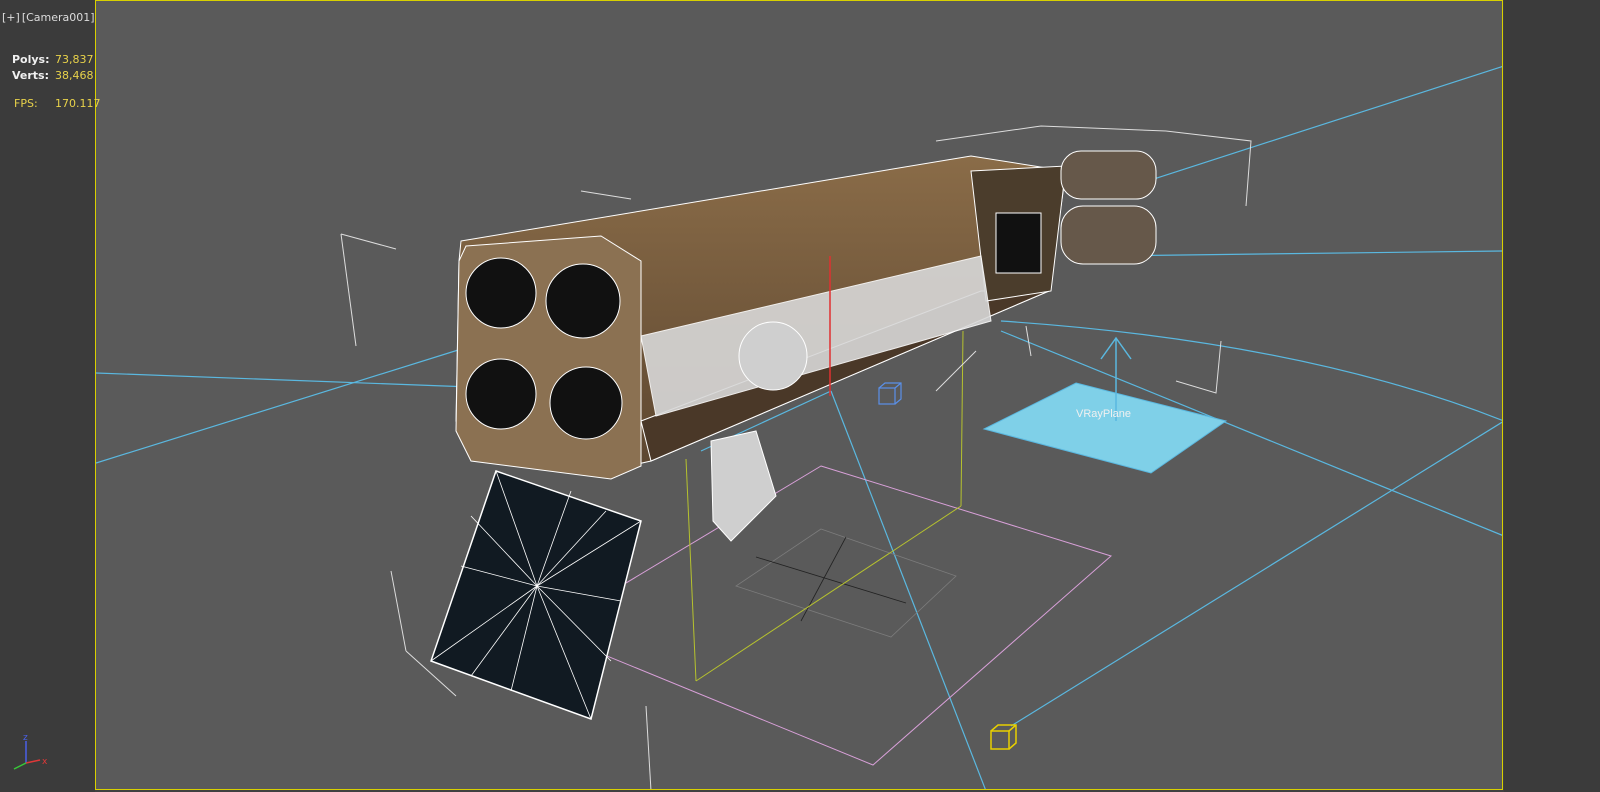  I want to click on blue-helper-cube, so click(890, 393).